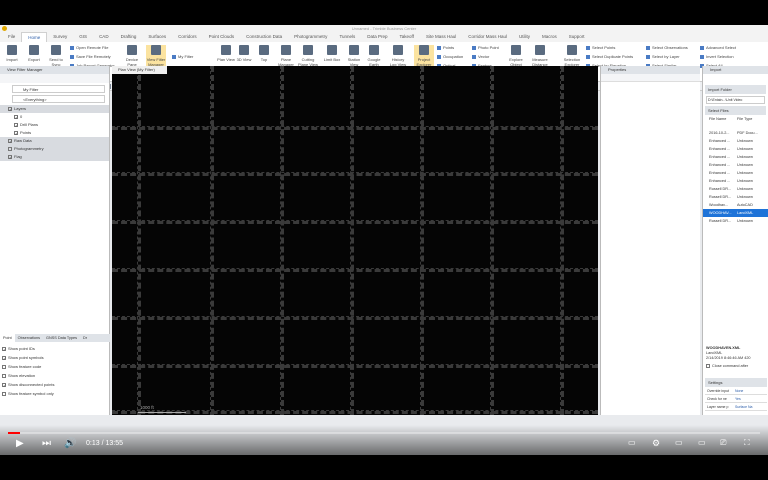 This screenshot has width=768, height=480. What do you see at coordinates (34, 53) in the screenshot?
I see `ribbon-button-export: Export` at bounding box center [34, 53].